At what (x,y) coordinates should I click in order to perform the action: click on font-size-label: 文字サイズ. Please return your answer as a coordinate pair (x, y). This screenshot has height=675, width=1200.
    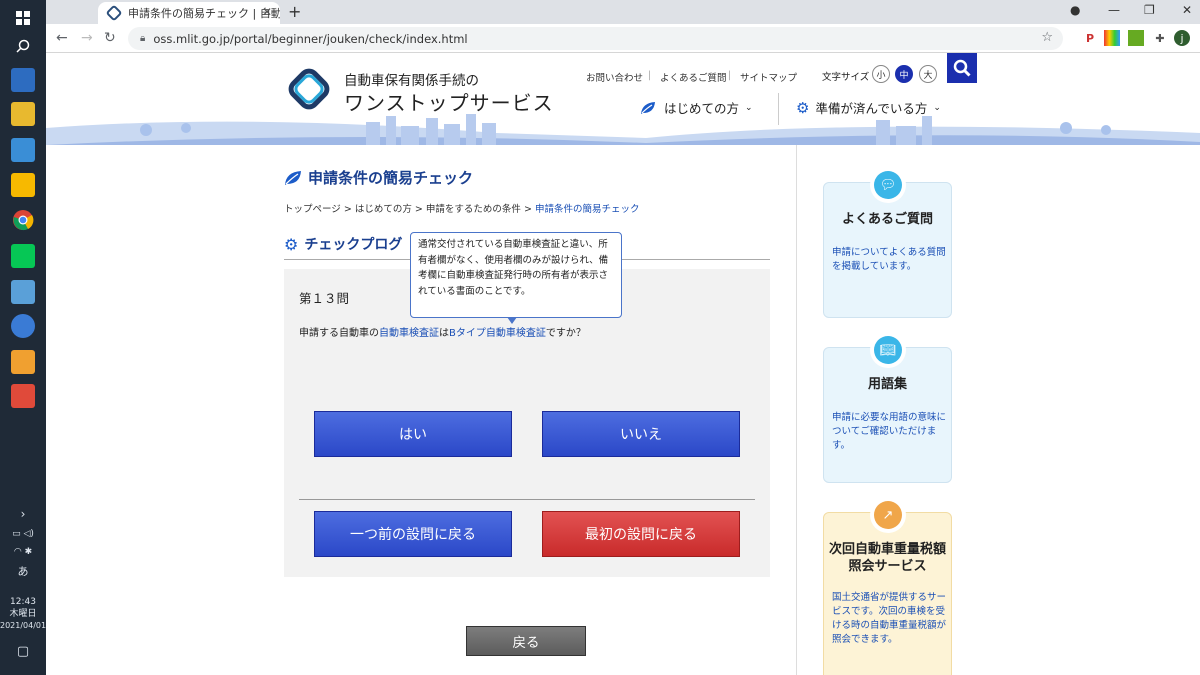
    Looking at the image, I should click on (846, 77).